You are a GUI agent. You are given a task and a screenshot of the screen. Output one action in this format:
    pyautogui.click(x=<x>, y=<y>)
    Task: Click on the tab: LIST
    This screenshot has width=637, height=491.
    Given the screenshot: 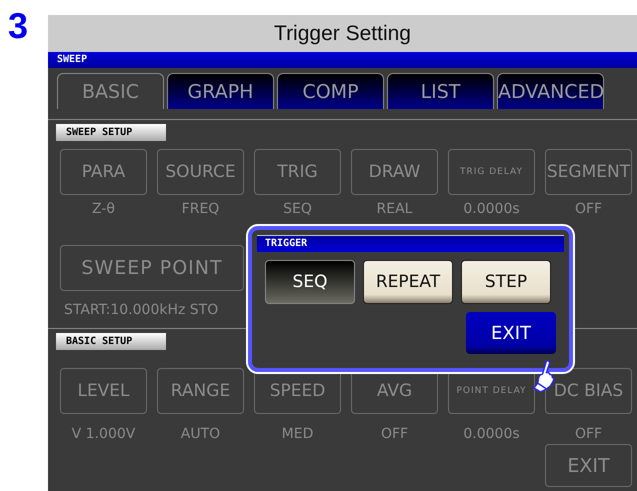 What is the action you would take?
    pyautogui.click(x=440, y=91)
    